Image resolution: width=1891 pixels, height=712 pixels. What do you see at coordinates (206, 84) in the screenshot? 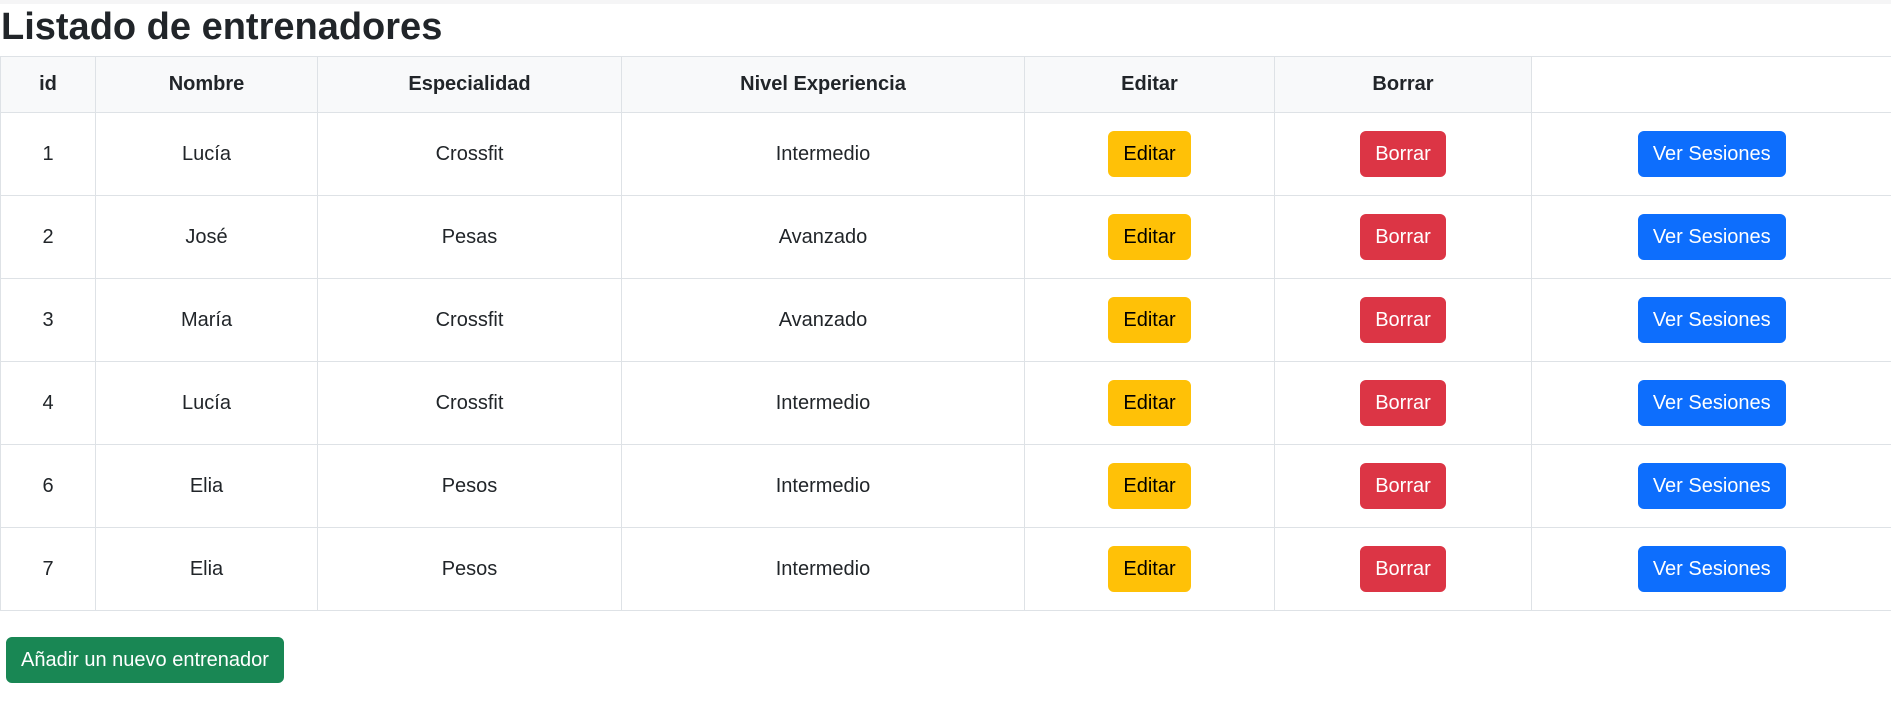
I see `header-nombre: Nombre` at bounding box center [206, 84].